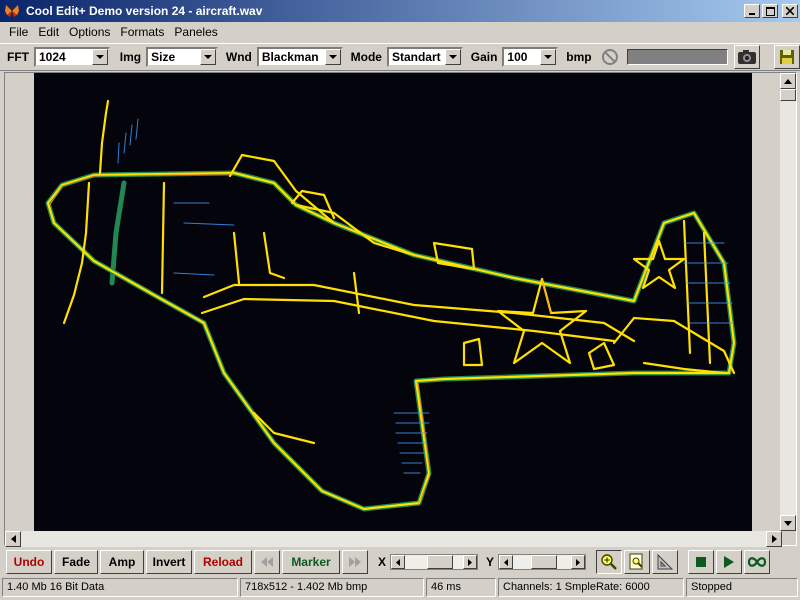 The height and width of the screenshot is (600, 800). I want to click on fast-forward-button, so click(355, 562).